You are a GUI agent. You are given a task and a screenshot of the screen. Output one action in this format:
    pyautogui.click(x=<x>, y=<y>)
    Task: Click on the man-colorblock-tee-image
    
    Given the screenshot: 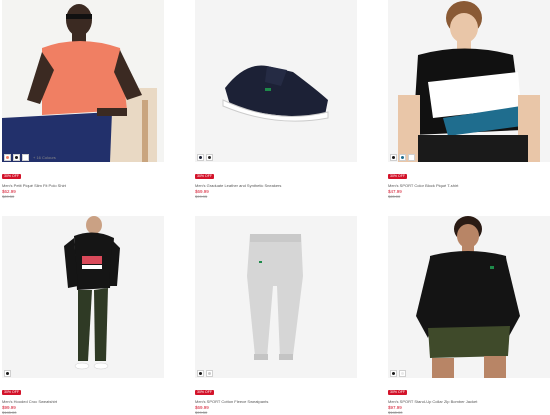 What is the action you would take?
    pyautogui.click(x=469, y=81)
    